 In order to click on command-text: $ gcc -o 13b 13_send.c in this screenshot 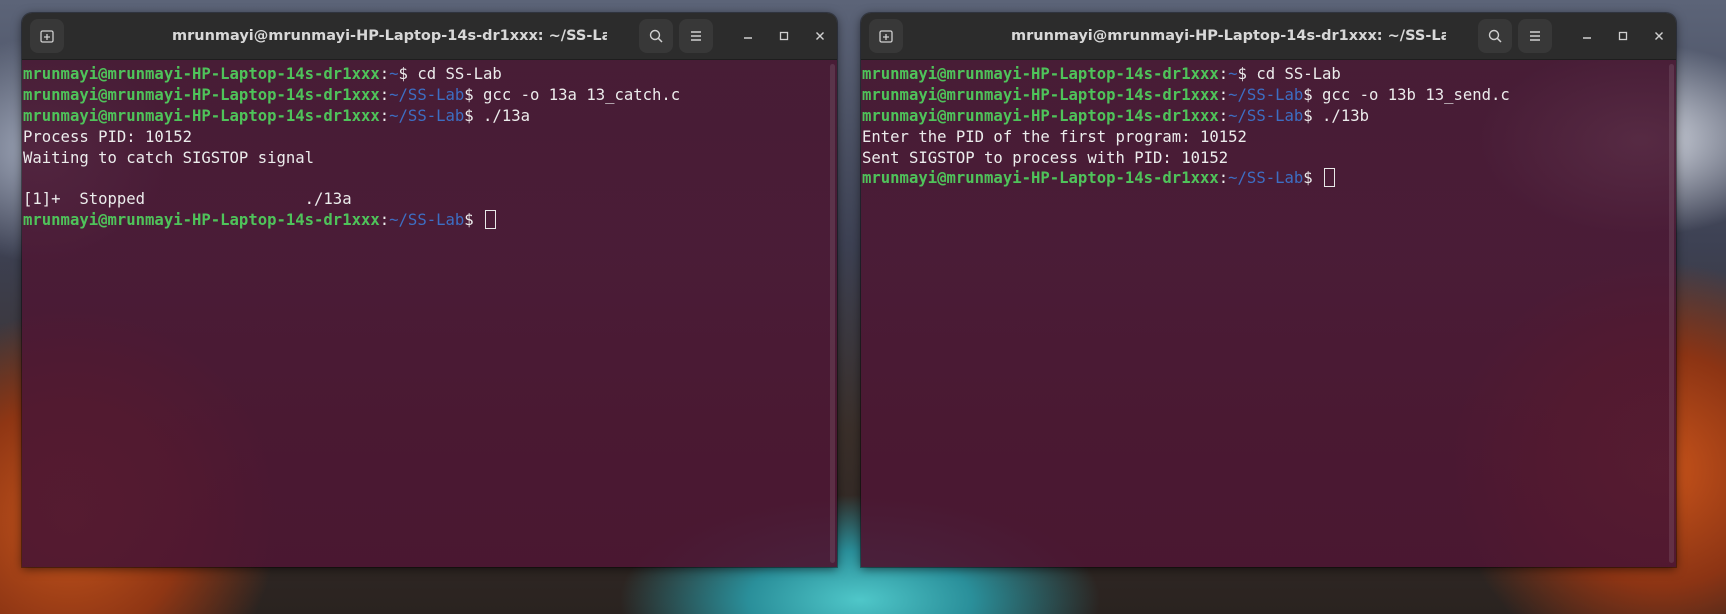, I will do `click(1406, 94)`.